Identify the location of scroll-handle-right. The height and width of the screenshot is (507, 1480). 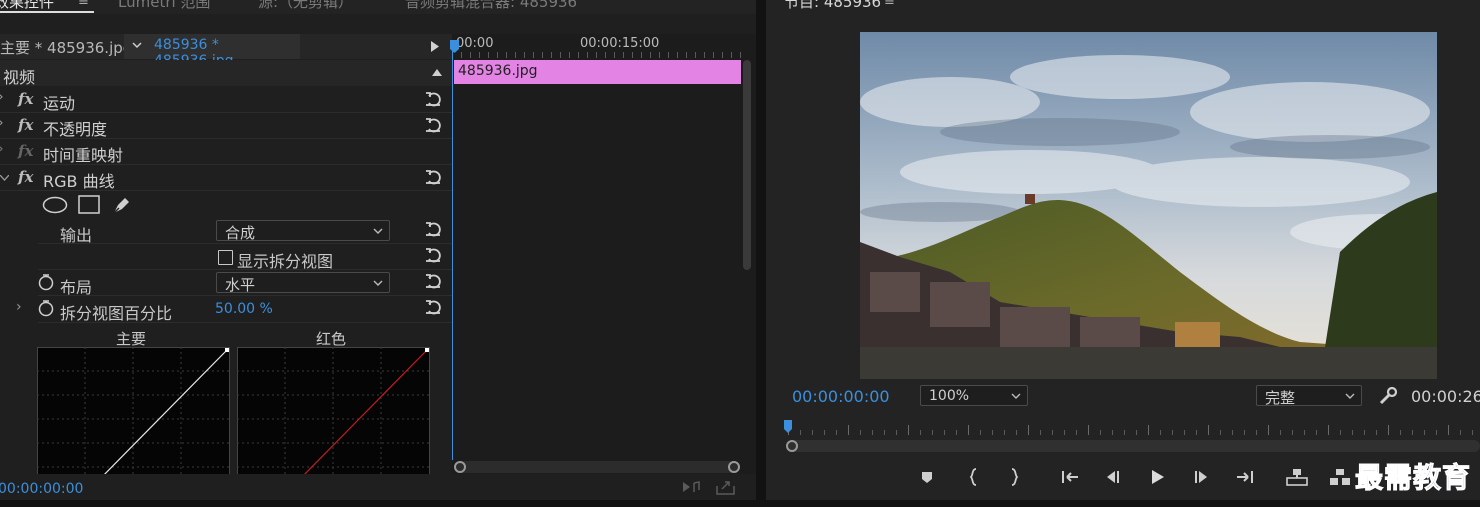
(734, 467).